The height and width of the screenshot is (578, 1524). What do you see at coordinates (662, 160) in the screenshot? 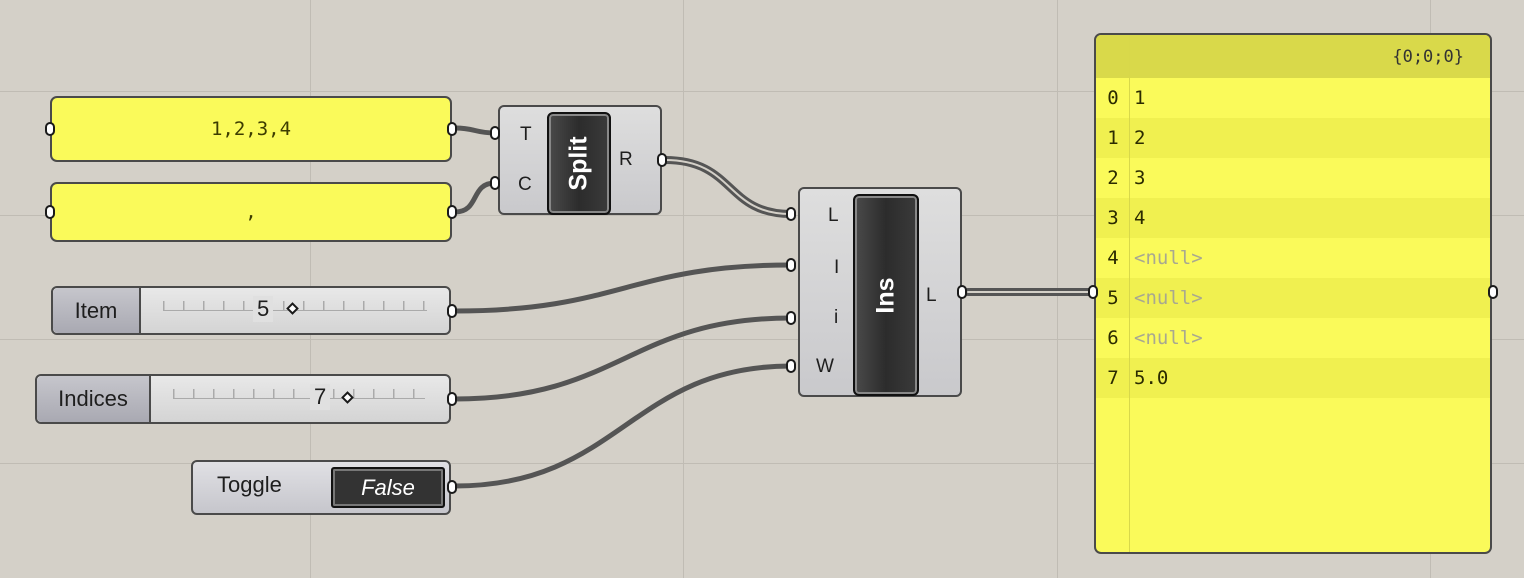
I see `split-output-r-port` at bounding box center [662, 160].